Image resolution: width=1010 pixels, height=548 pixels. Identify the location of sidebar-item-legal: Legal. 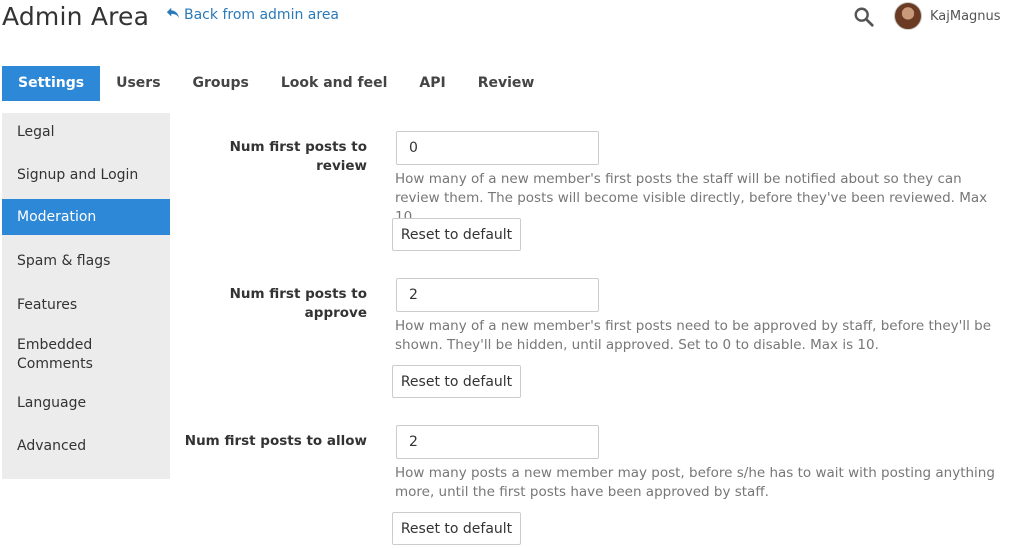
(86, 132).